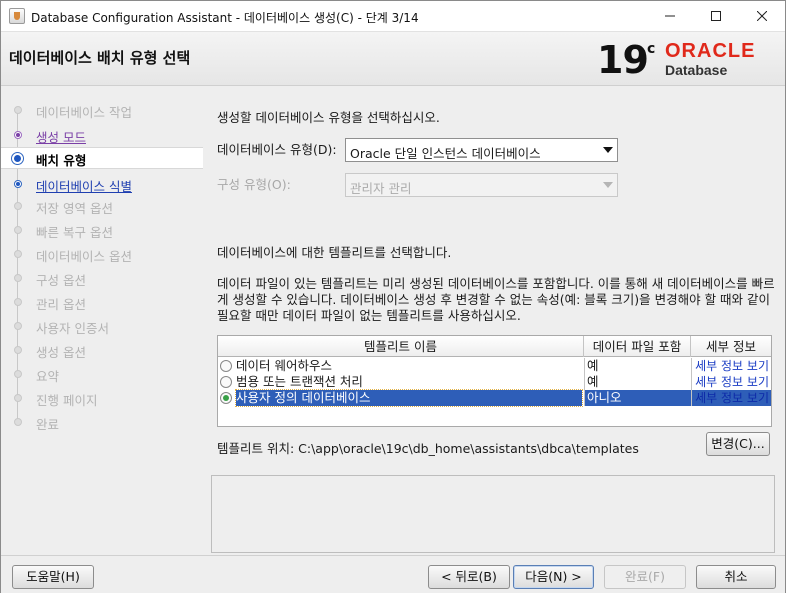 The height and width of the screenshot is (593, 786). What do you see at coordinates (710, 51) in the screenshot?
I see `logo-brand: ORACLE` at bounding box center [710, 51].